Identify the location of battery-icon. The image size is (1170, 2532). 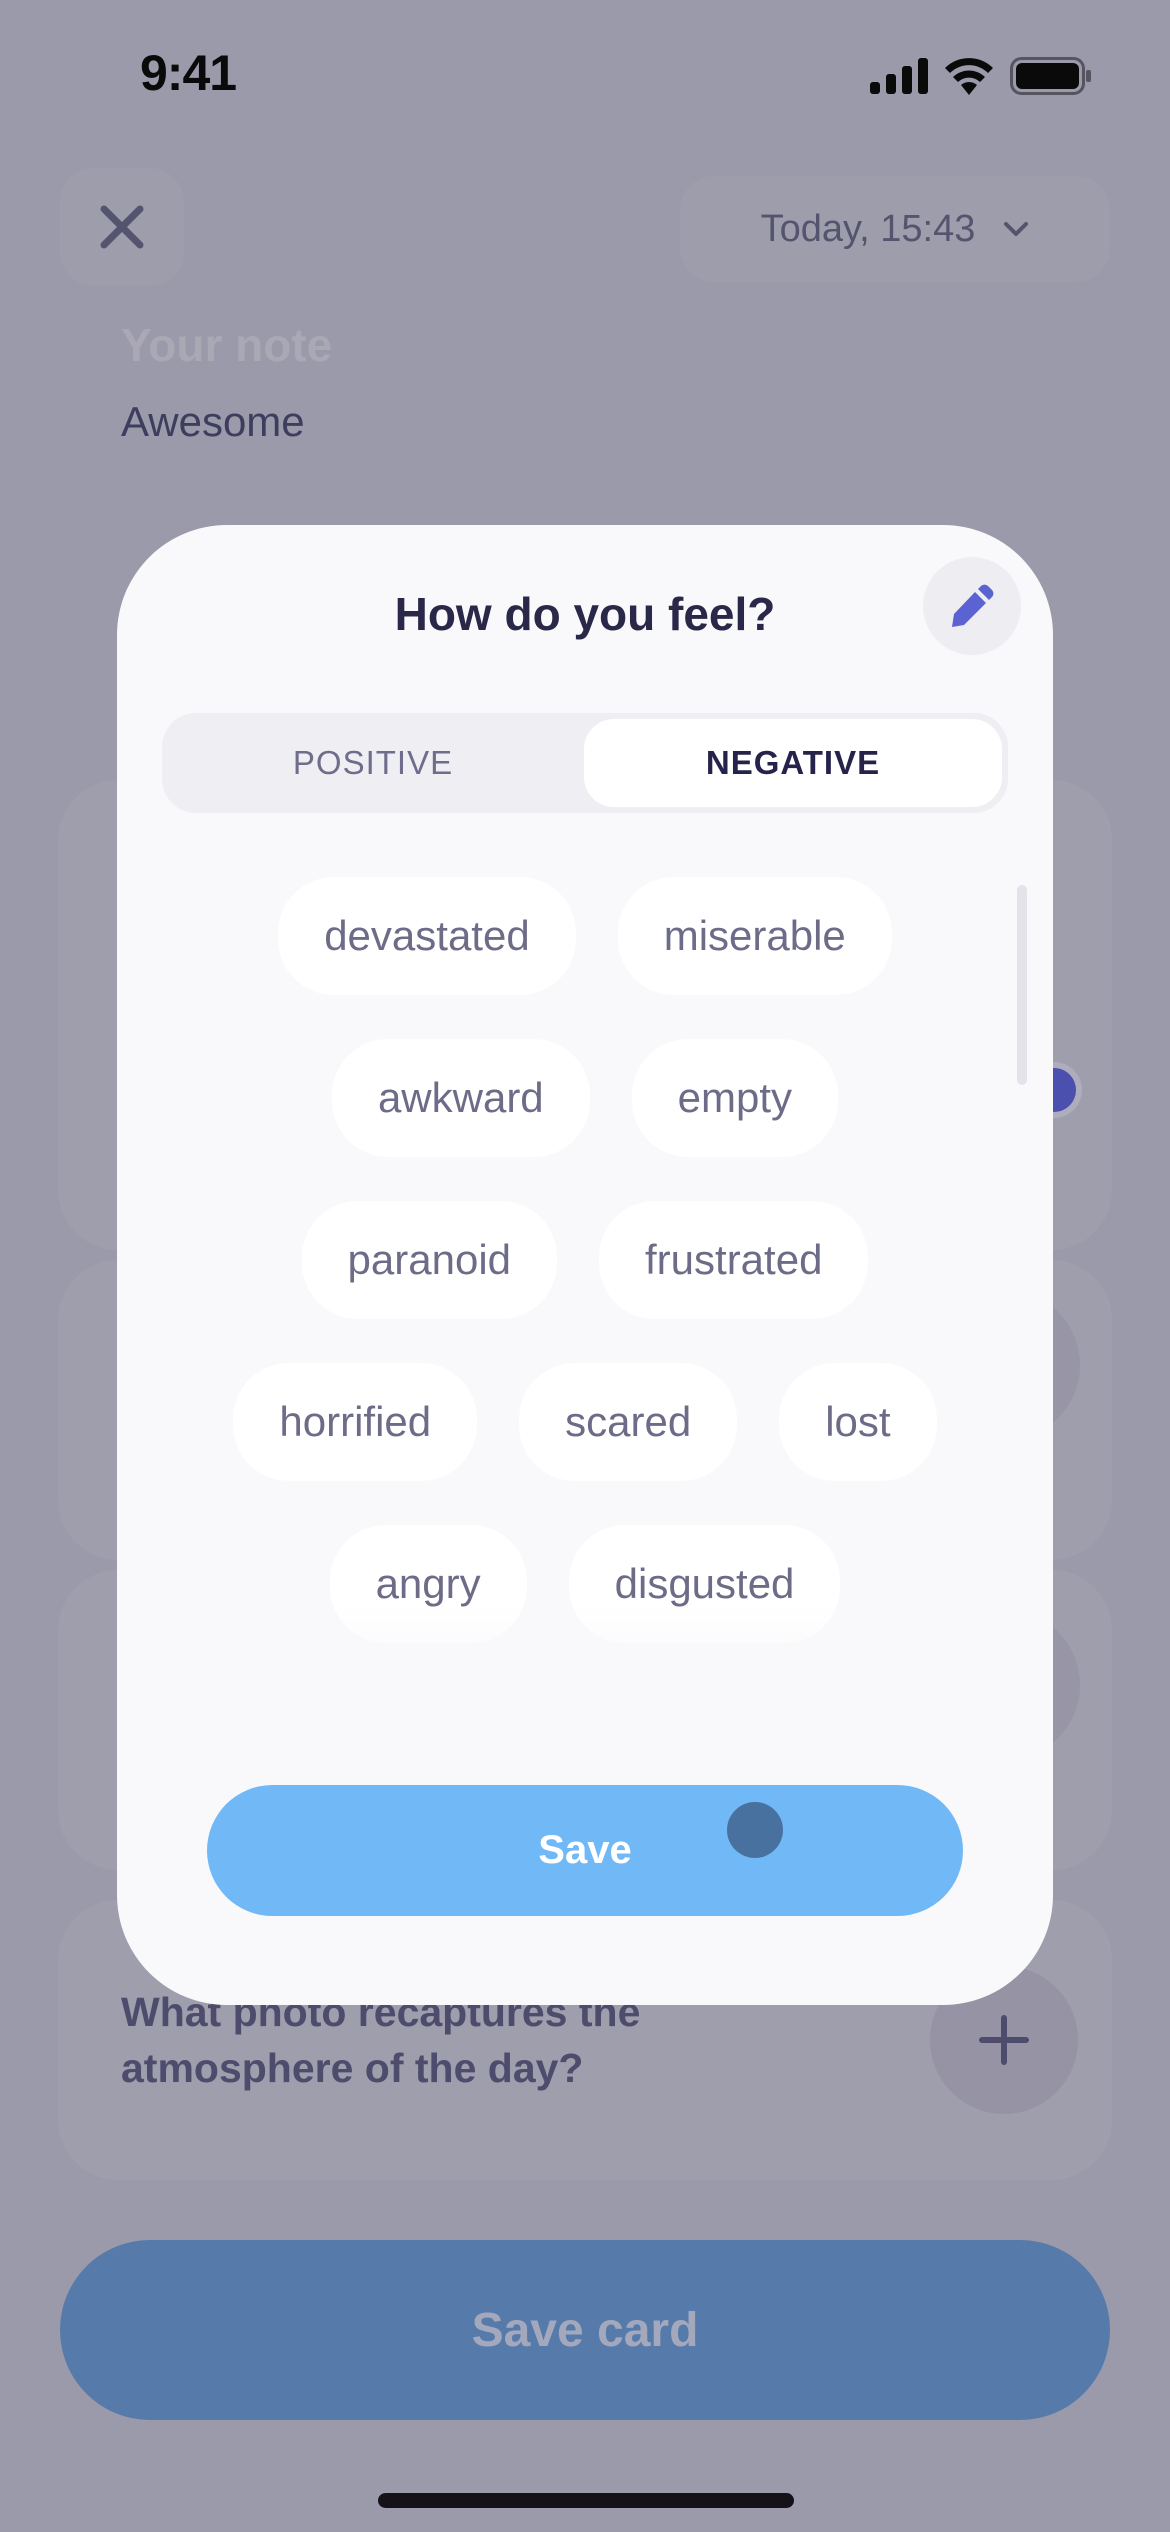
(1050, 76).